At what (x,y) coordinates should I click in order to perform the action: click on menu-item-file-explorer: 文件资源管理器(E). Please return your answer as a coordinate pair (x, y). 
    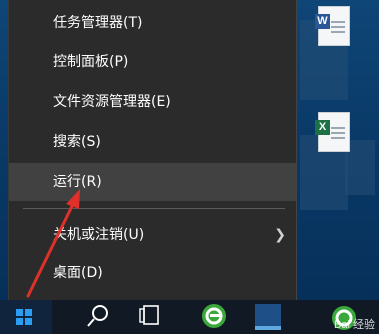
    Looking at the image, I should click on (152, 102).